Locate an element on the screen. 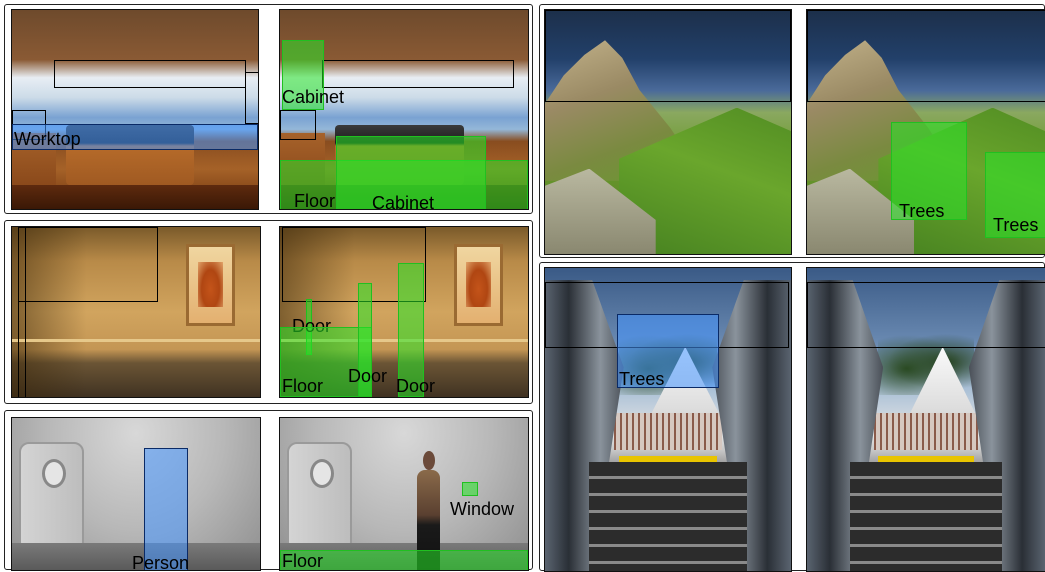  room-image-left: Person is located at coordinates (136, 494).